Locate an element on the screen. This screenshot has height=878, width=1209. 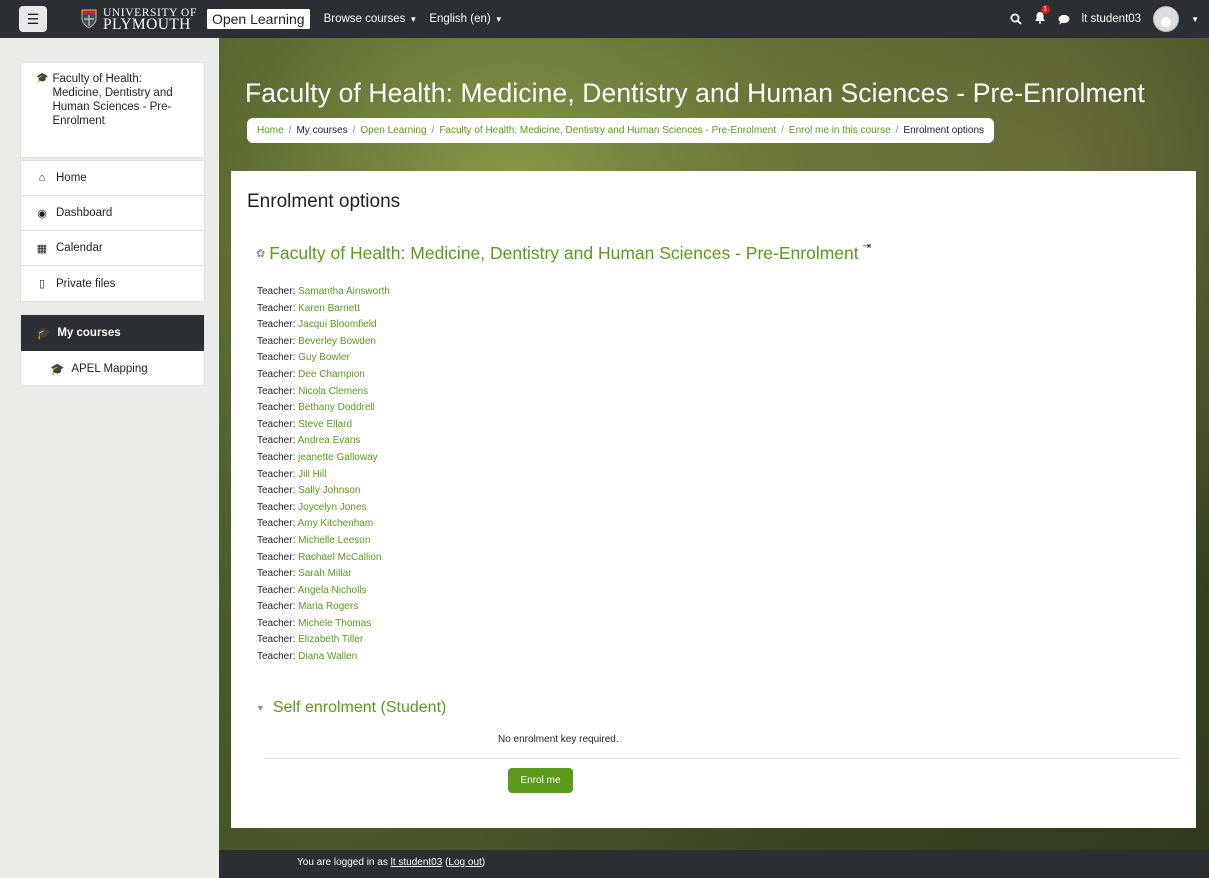
drawer-item-home: ⌂ Home is located at coordinates (112, 178).